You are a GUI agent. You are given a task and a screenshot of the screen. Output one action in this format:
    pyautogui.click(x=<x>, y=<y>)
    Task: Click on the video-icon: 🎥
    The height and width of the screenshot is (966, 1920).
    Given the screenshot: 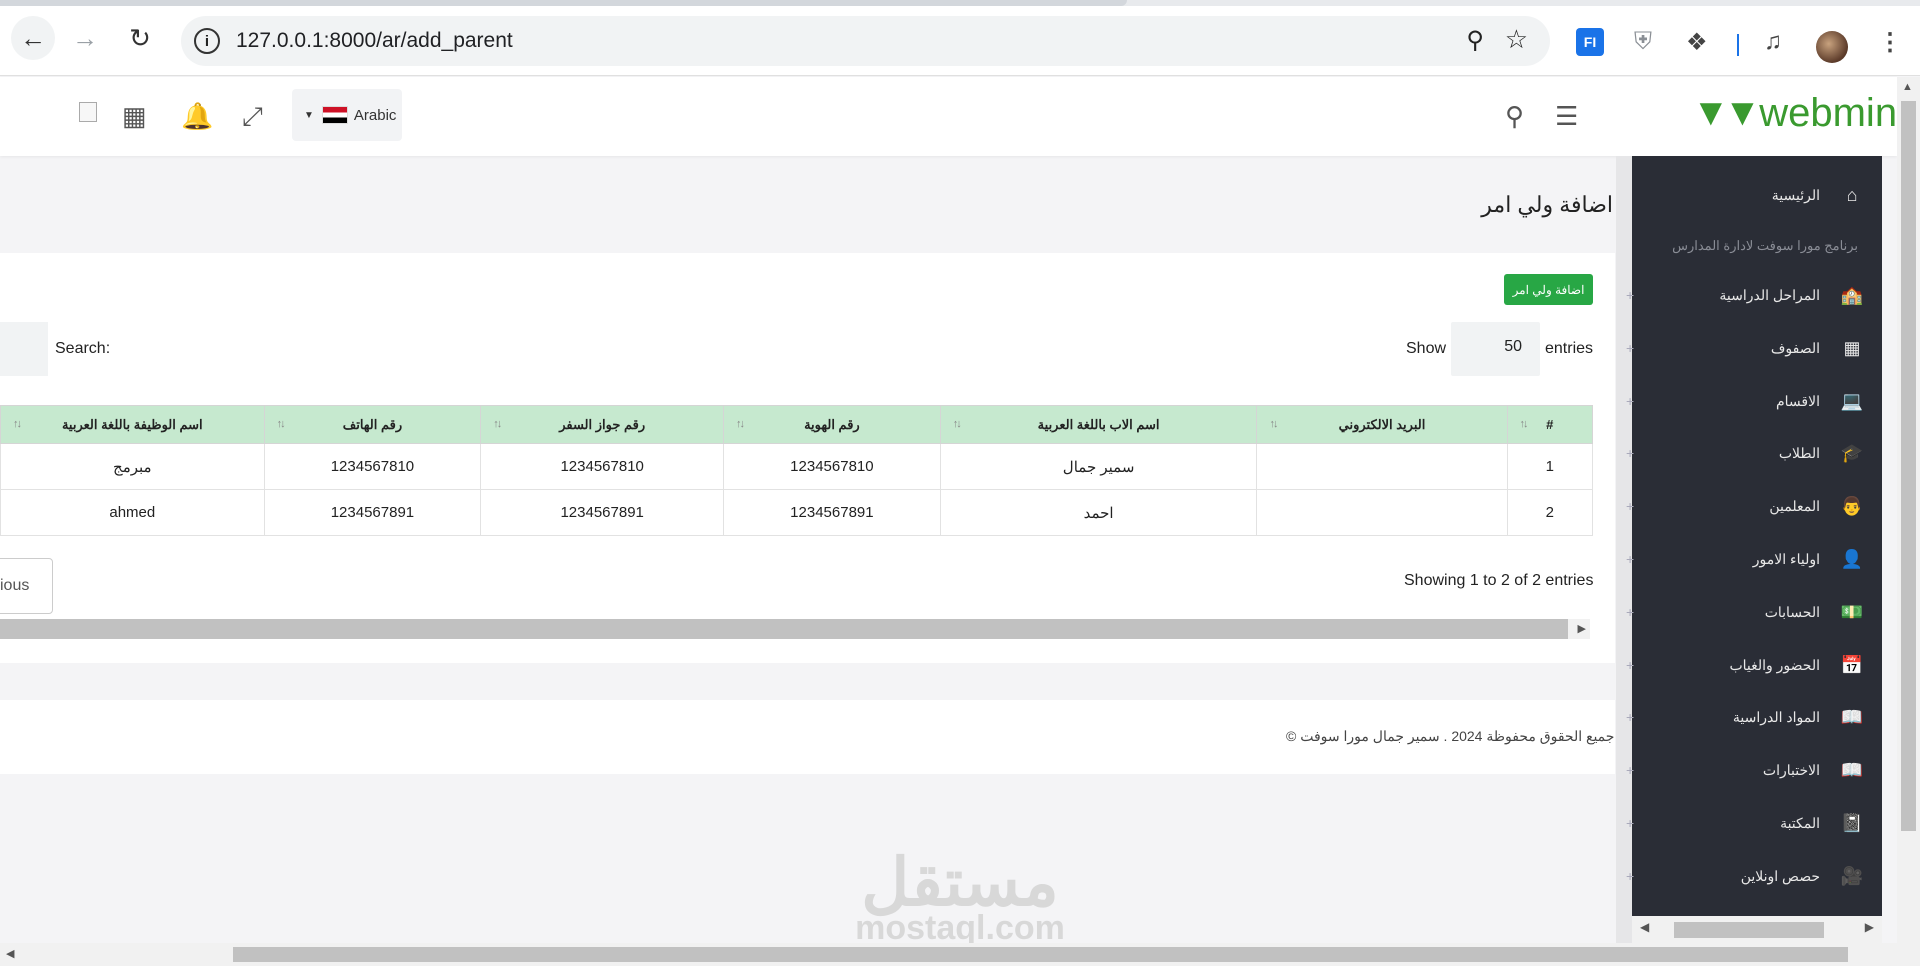 What is the action you would take?
    pyautogui.click(x=1852, y=875)
    